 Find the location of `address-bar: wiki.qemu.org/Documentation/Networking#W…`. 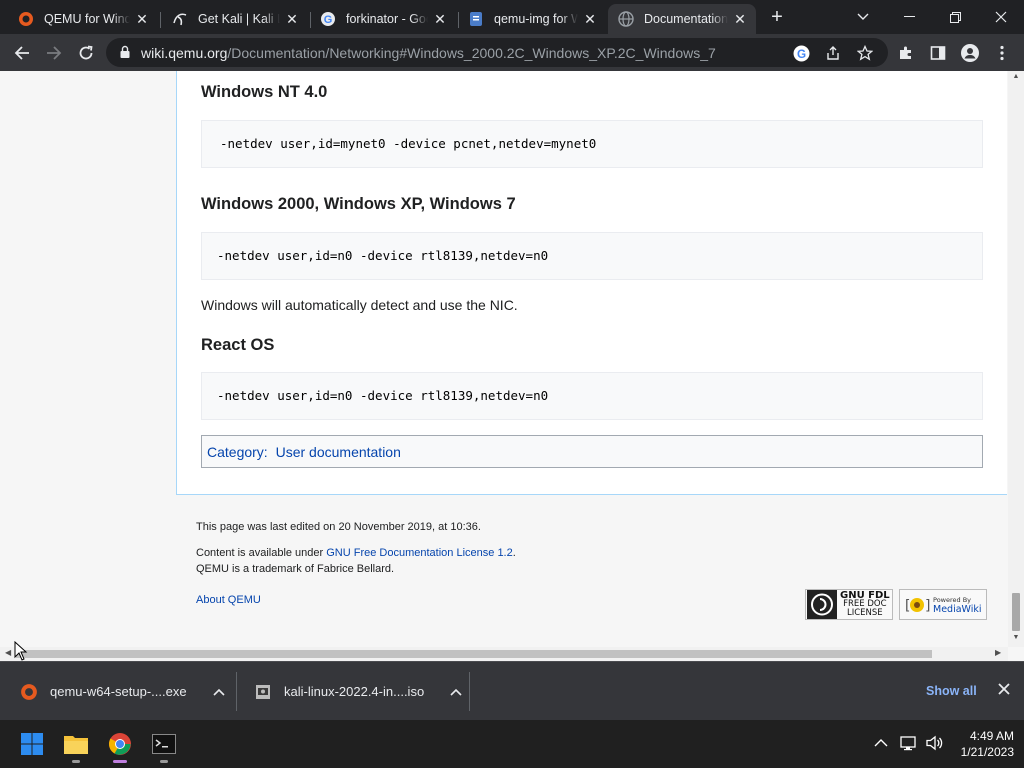

address-bar: wiki.qemu.org/Documentation/Networking#W… is located at coordinates (497, 52).